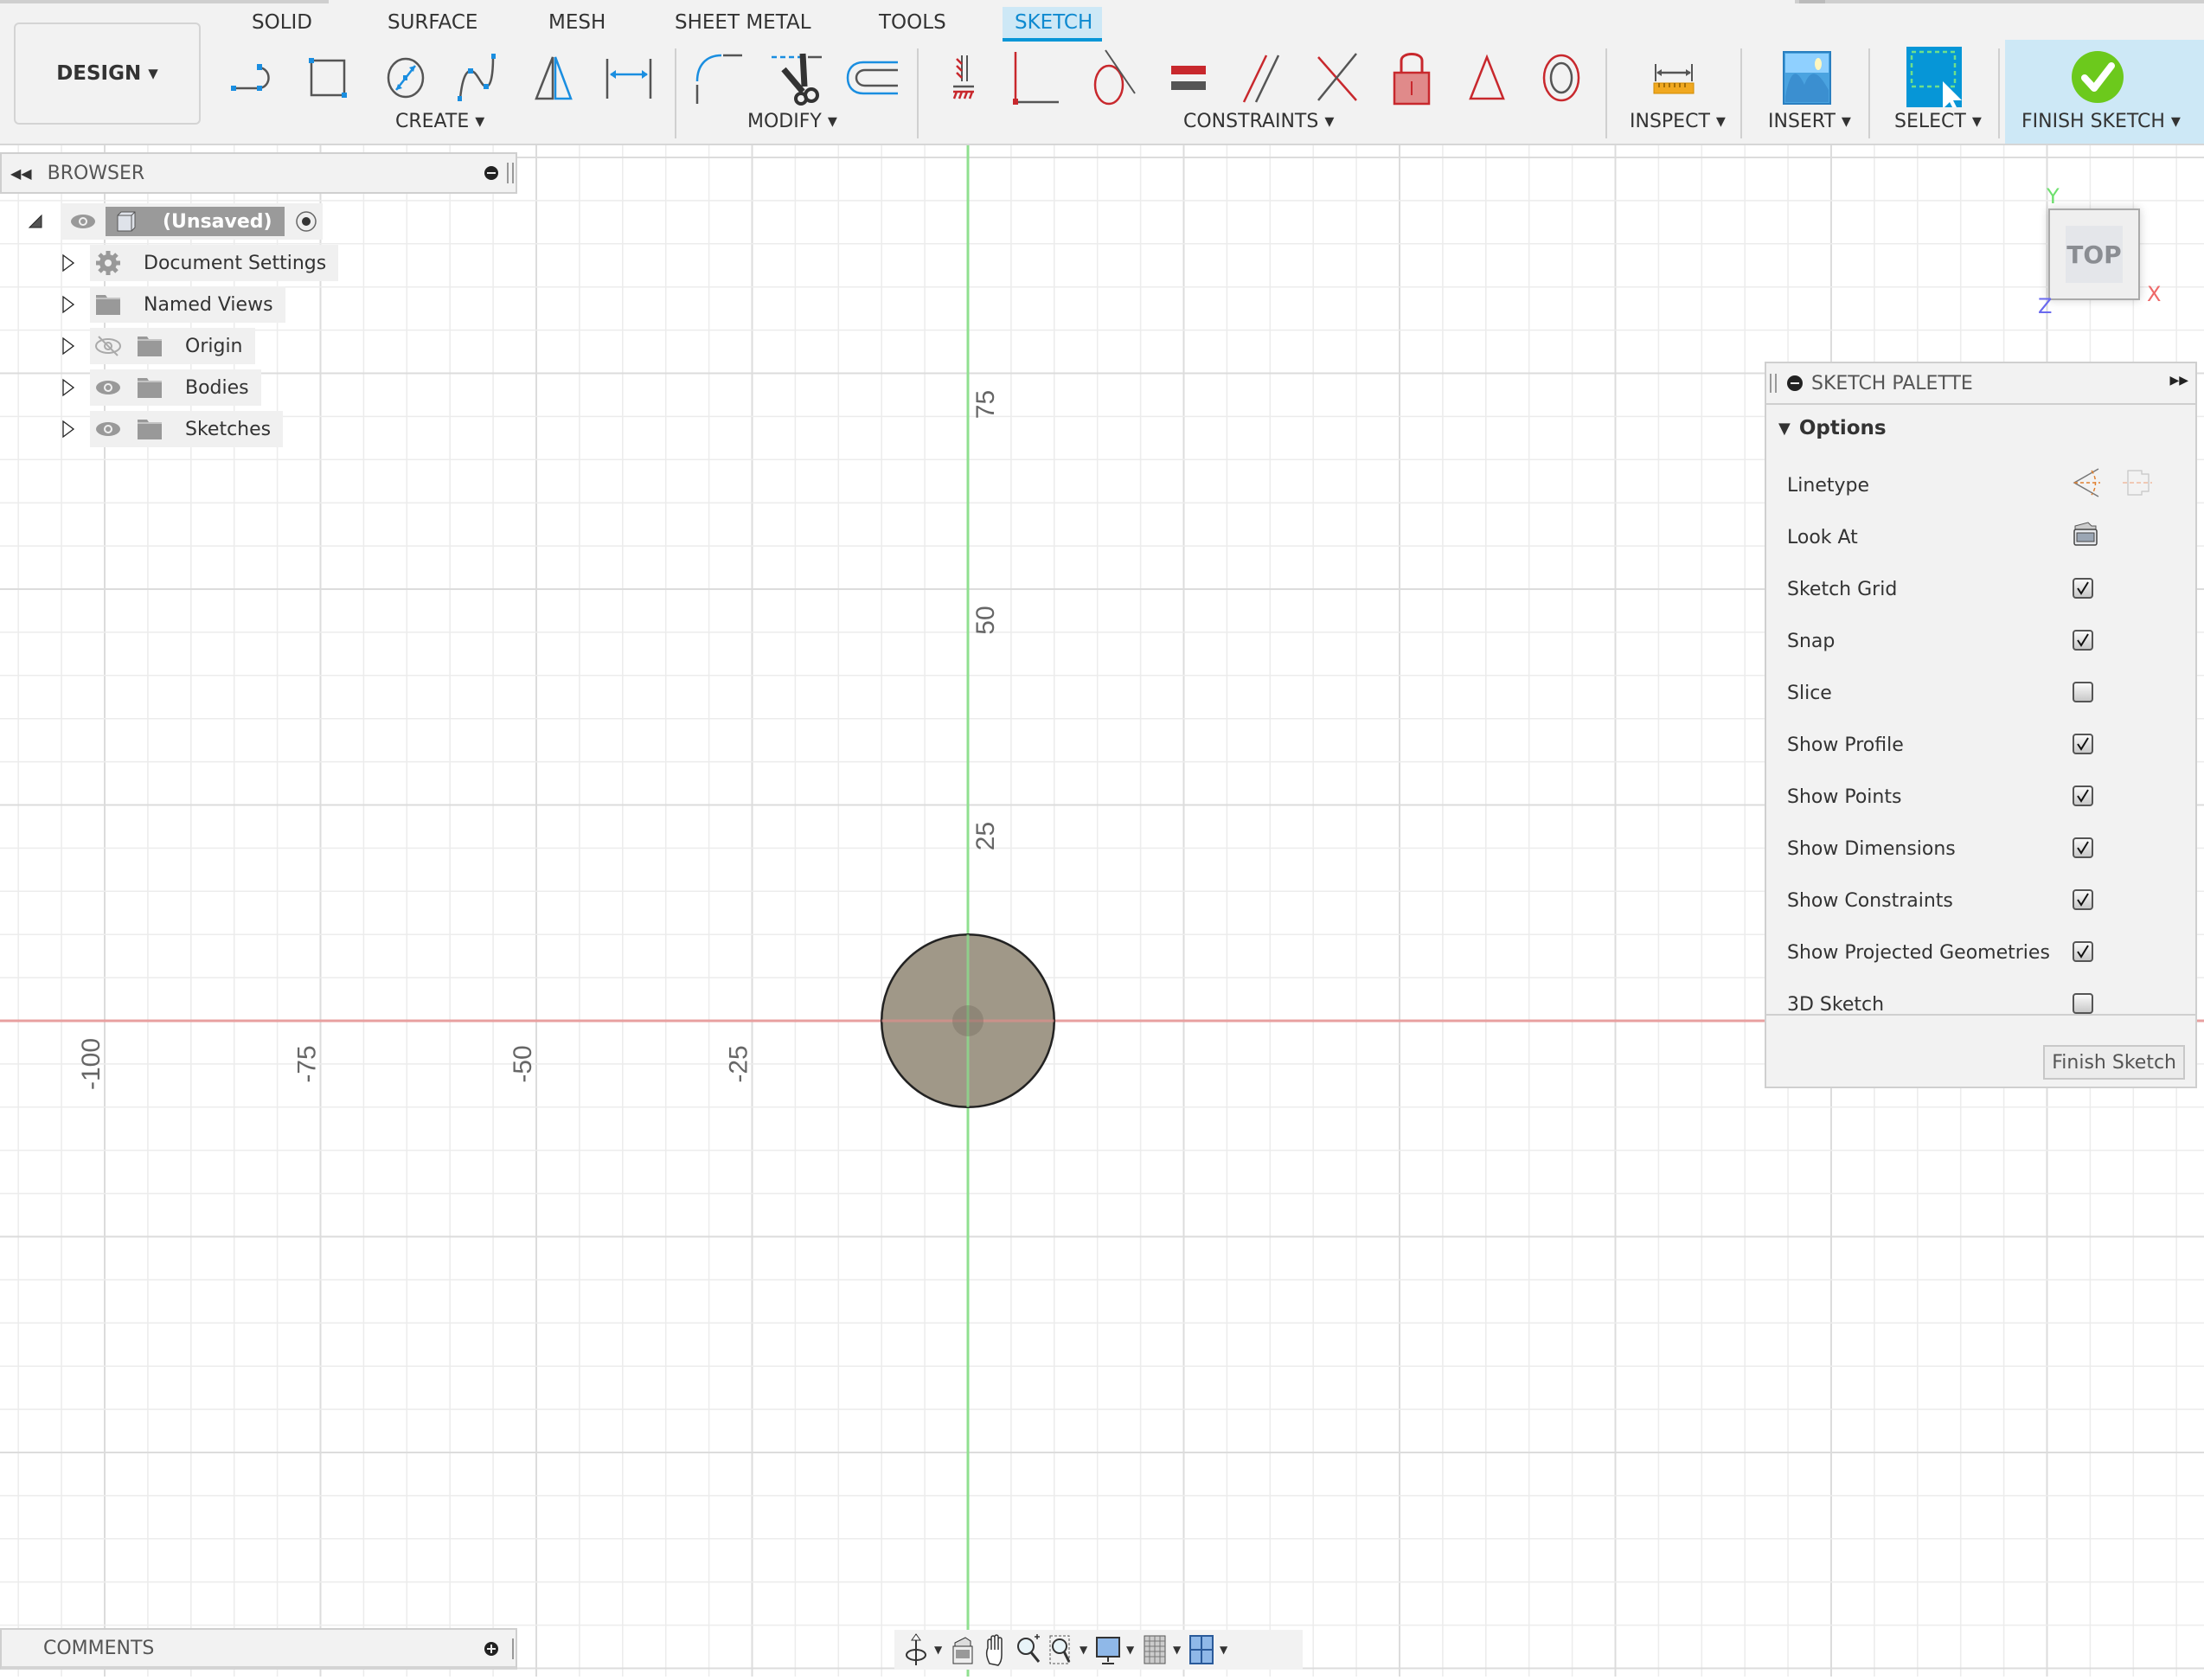 The width and height of the screenshot is (2204, 1680). Describe the element at coordinates (1225, 1650) in the screenshot. I see `viewports-dropdown: ▼` at that location.